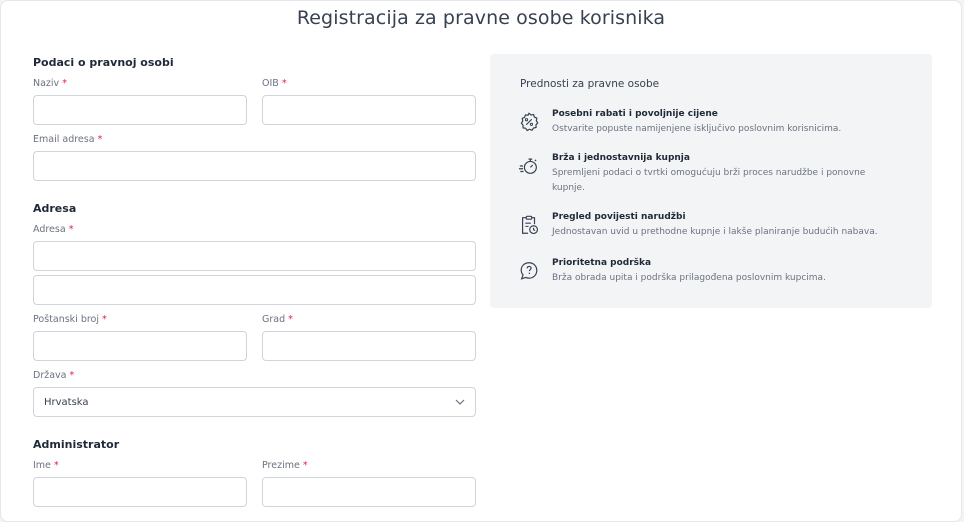  Describe the element at coordinates (54, 375) in the screenshot. I see `country-label: Država *` at that location.